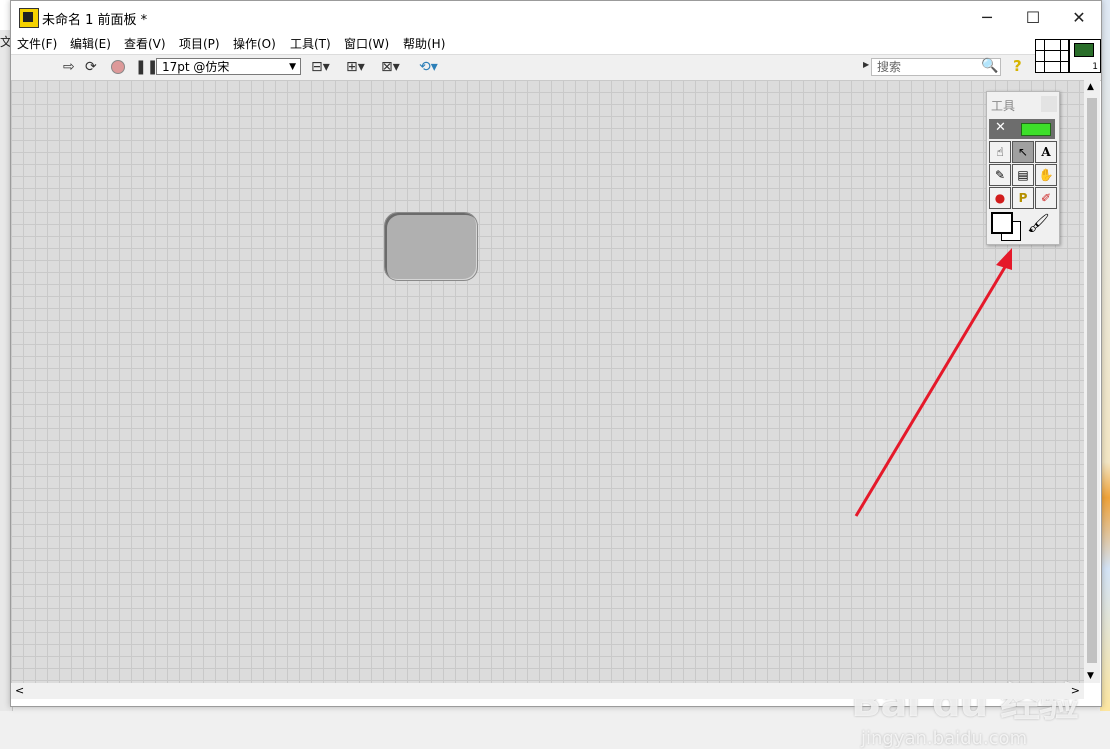 This screenshot has width=1110, height=749. I want to click on chevron-down-icon: ▼, so click(292, 67).